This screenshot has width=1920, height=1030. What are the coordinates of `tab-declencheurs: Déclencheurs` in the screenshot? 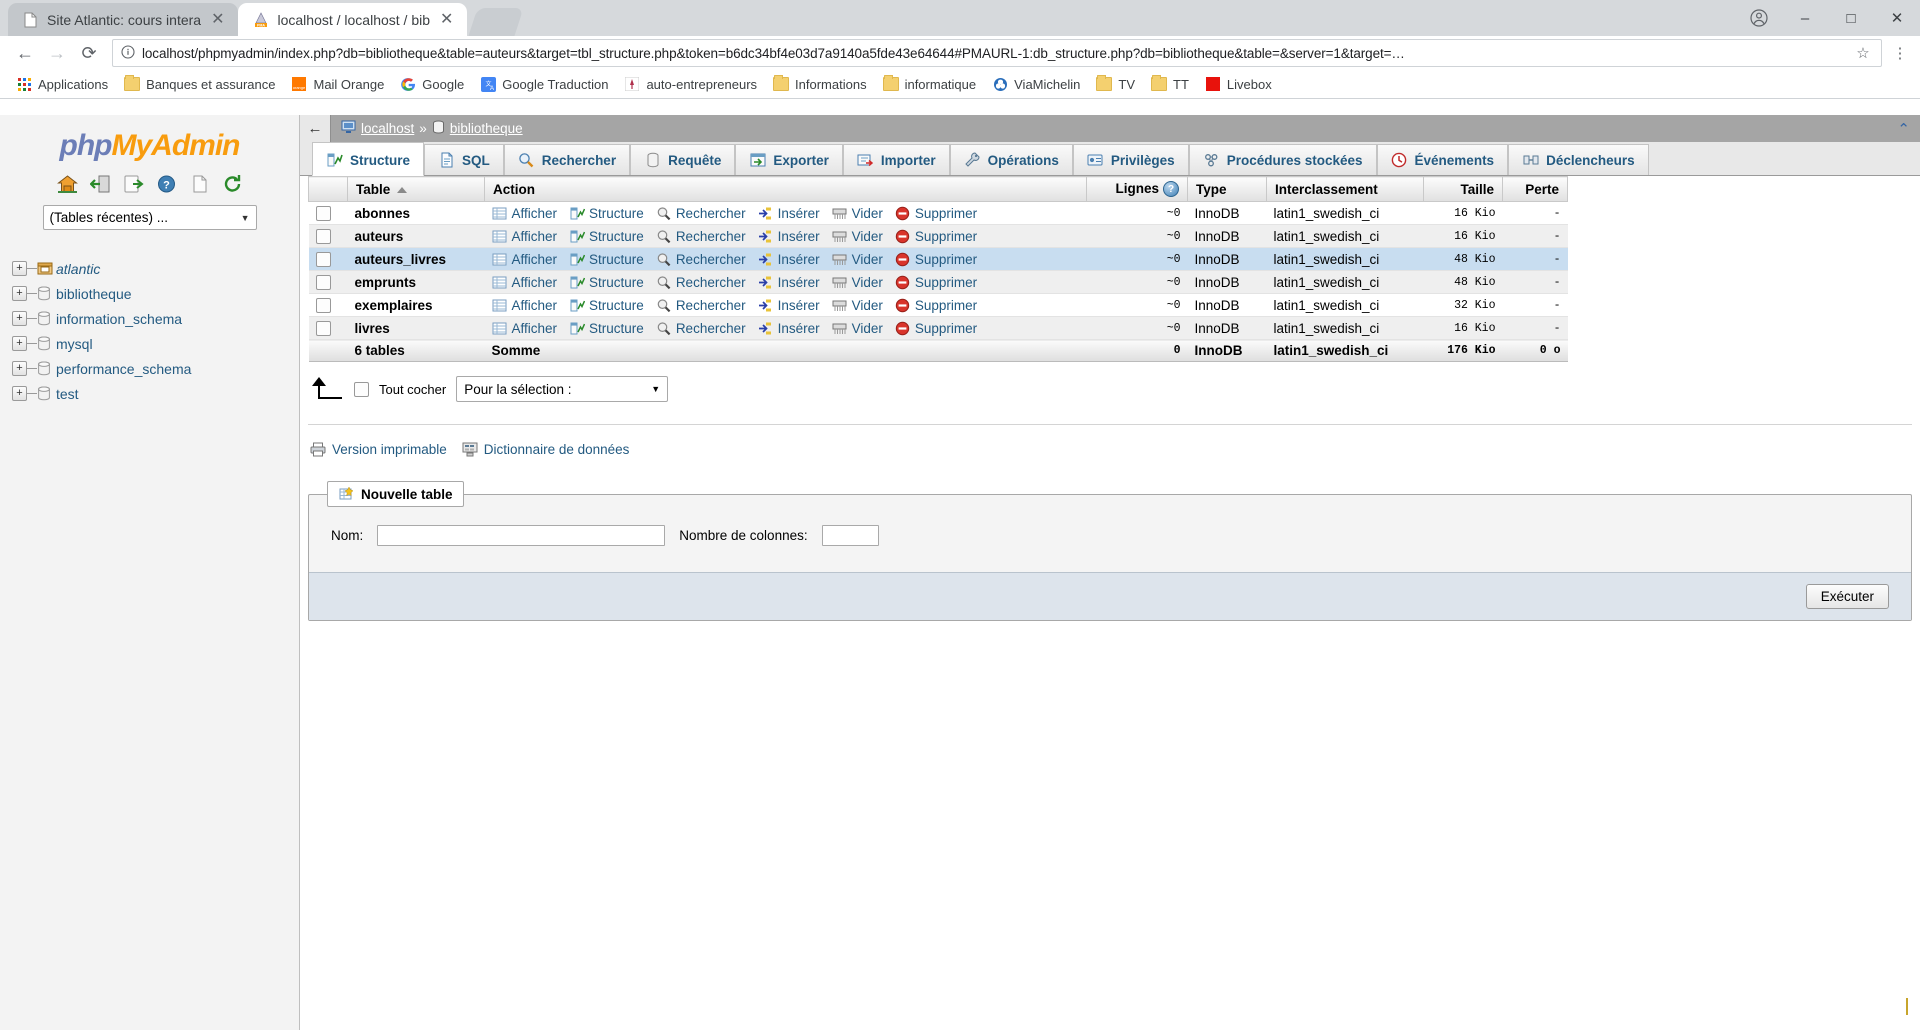 It's located at (1578, 159).